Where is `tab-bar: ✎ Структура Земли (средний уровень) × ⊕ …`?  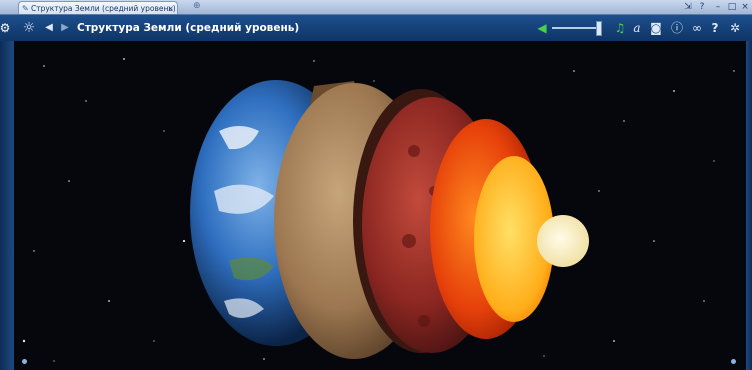
tab-bar: ✎ Структура Земли (средний уровень) × ⊕ … is located at coordinates (376, 7).